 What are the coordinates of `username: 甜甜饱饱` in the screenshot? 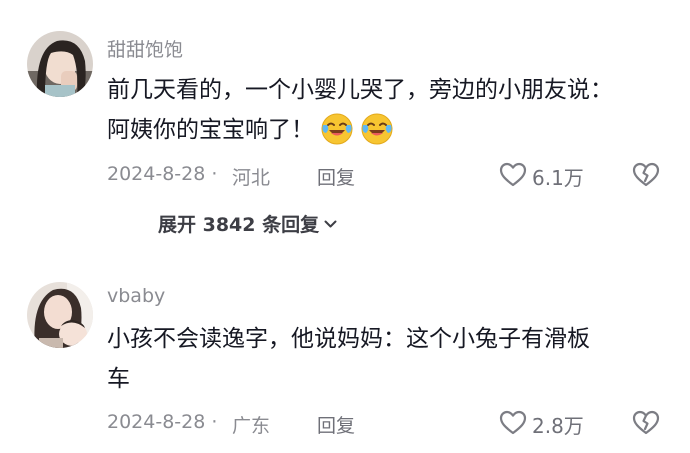 It's located at (145, 48).